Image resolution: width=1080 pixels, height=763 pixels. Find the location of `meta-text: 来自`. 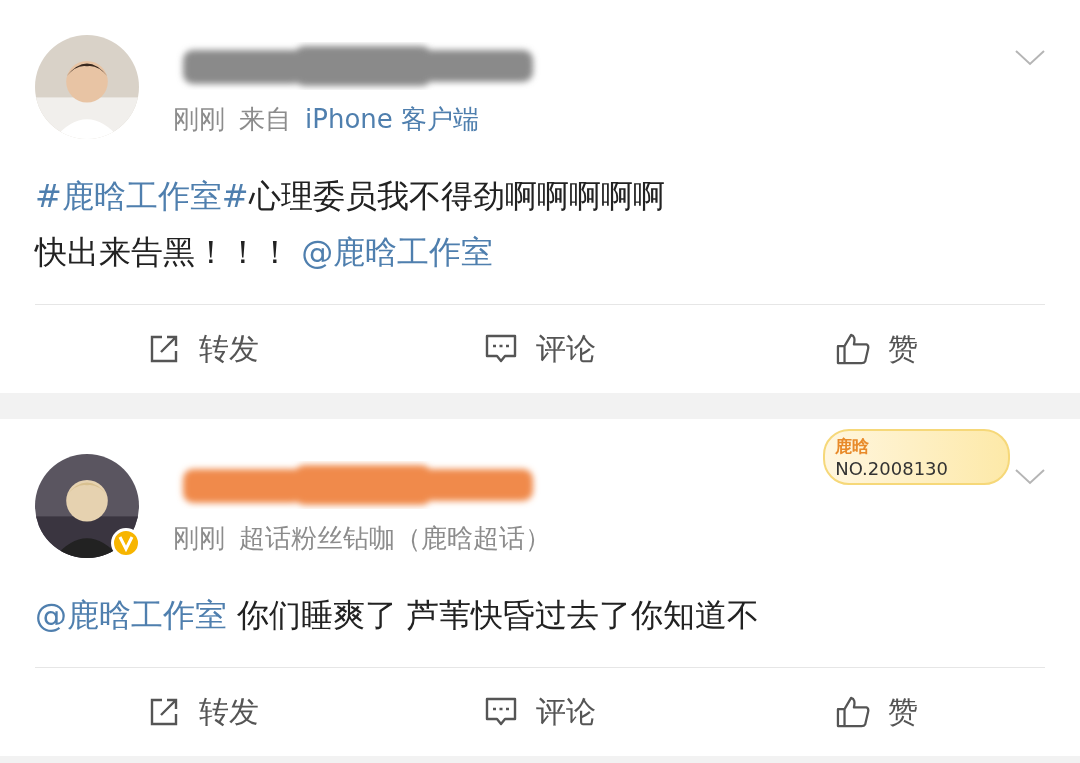

meta-text: 来自 is located at coordinates (265, 119).